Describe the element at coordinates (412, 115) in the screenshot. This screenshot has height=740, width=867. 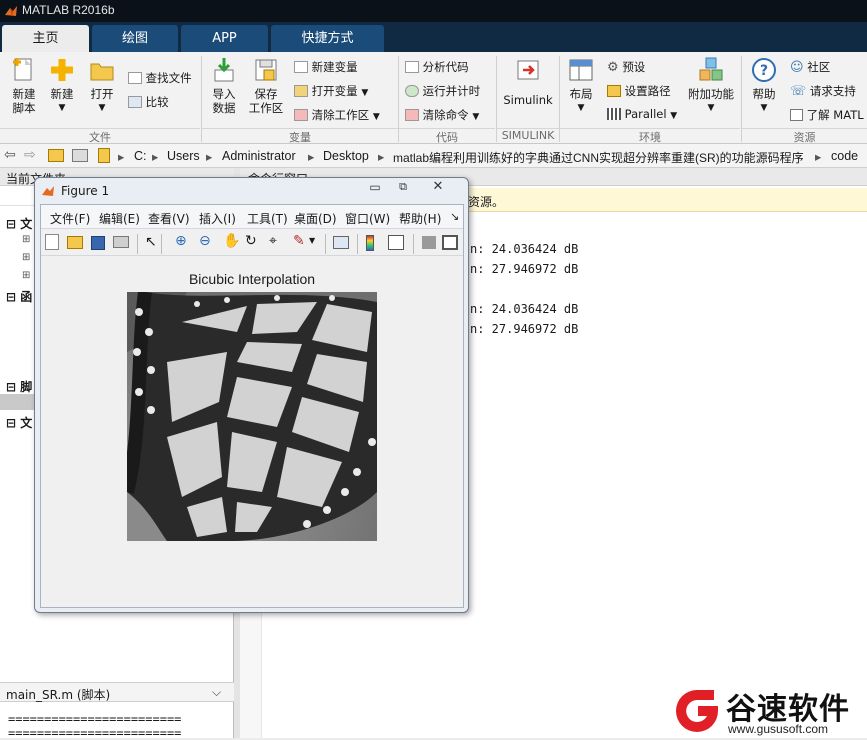
I see `clear-commands-icon` at that location.